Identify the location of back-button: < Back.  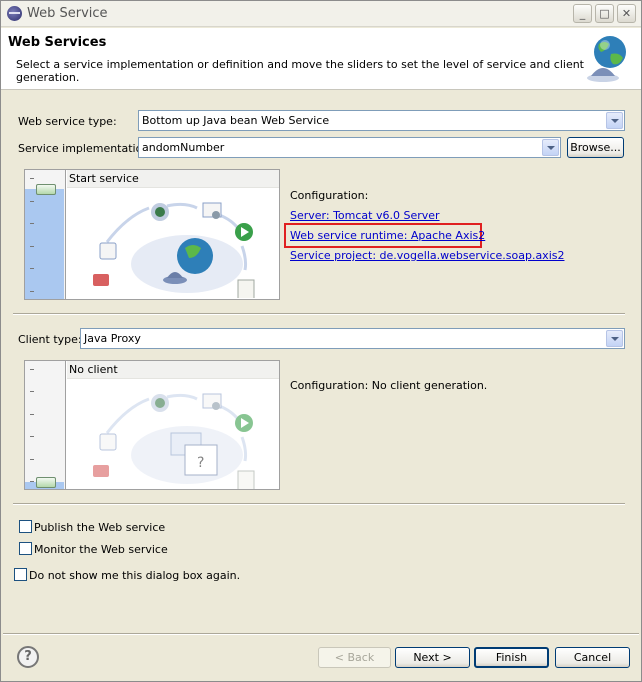
(354, 657).